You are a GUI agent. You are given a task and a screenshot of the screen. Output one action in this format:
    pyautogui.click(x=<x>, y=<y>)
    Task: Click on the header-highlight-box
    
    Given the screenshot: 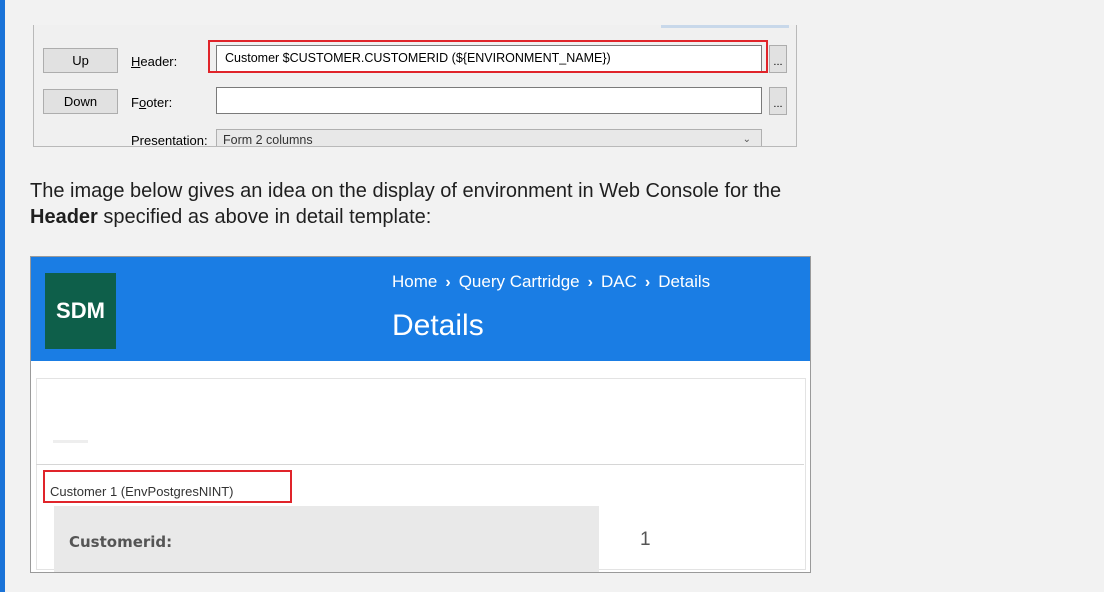 What is the action you would take?
    pyautogui.click(x=488, y=56)
    